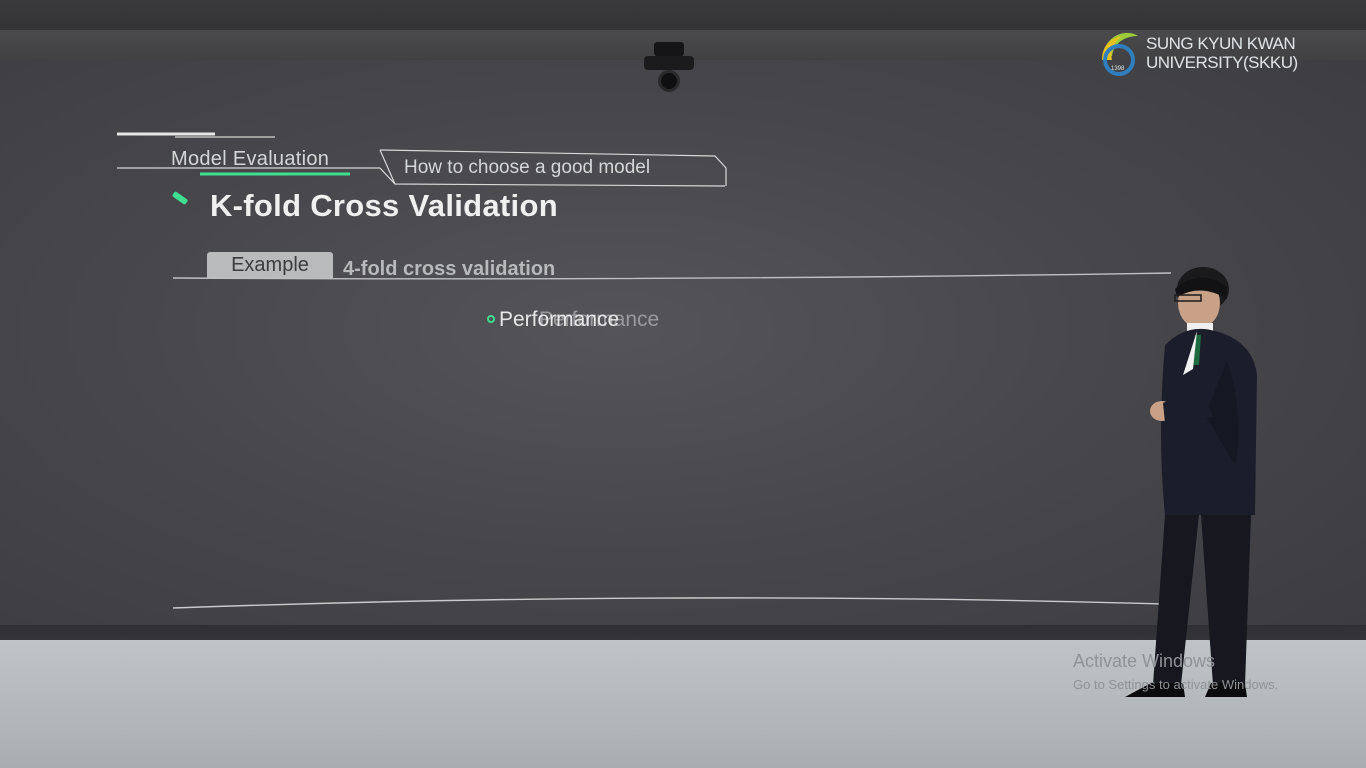  Describe the element at coordinates (1222, 62) in the screenshot. I see `university-name-line2: UNIVERSITY(SKKU)` at that location.